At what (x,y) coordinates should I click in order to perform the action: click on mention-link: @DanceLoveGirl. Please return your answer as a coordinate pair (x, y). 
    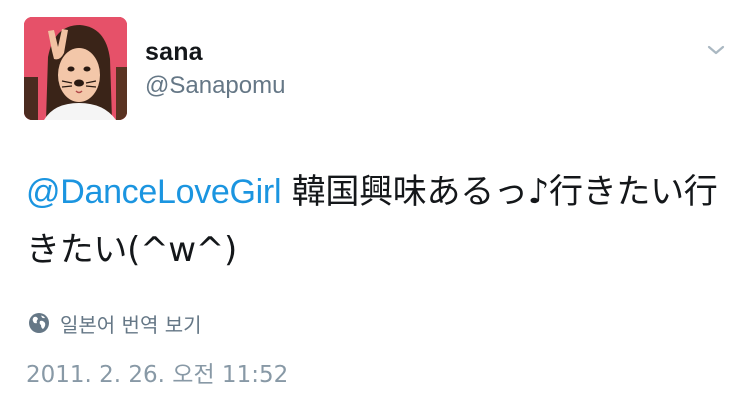
    Looking at the image, I should click on (154, 192).